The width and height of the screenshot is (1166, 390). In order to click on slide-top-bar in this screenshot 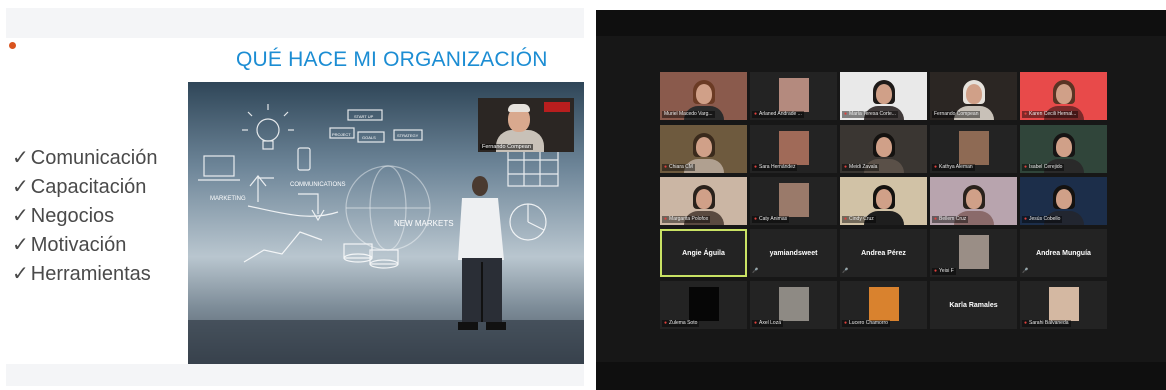, I will do `click(295, 23)`.